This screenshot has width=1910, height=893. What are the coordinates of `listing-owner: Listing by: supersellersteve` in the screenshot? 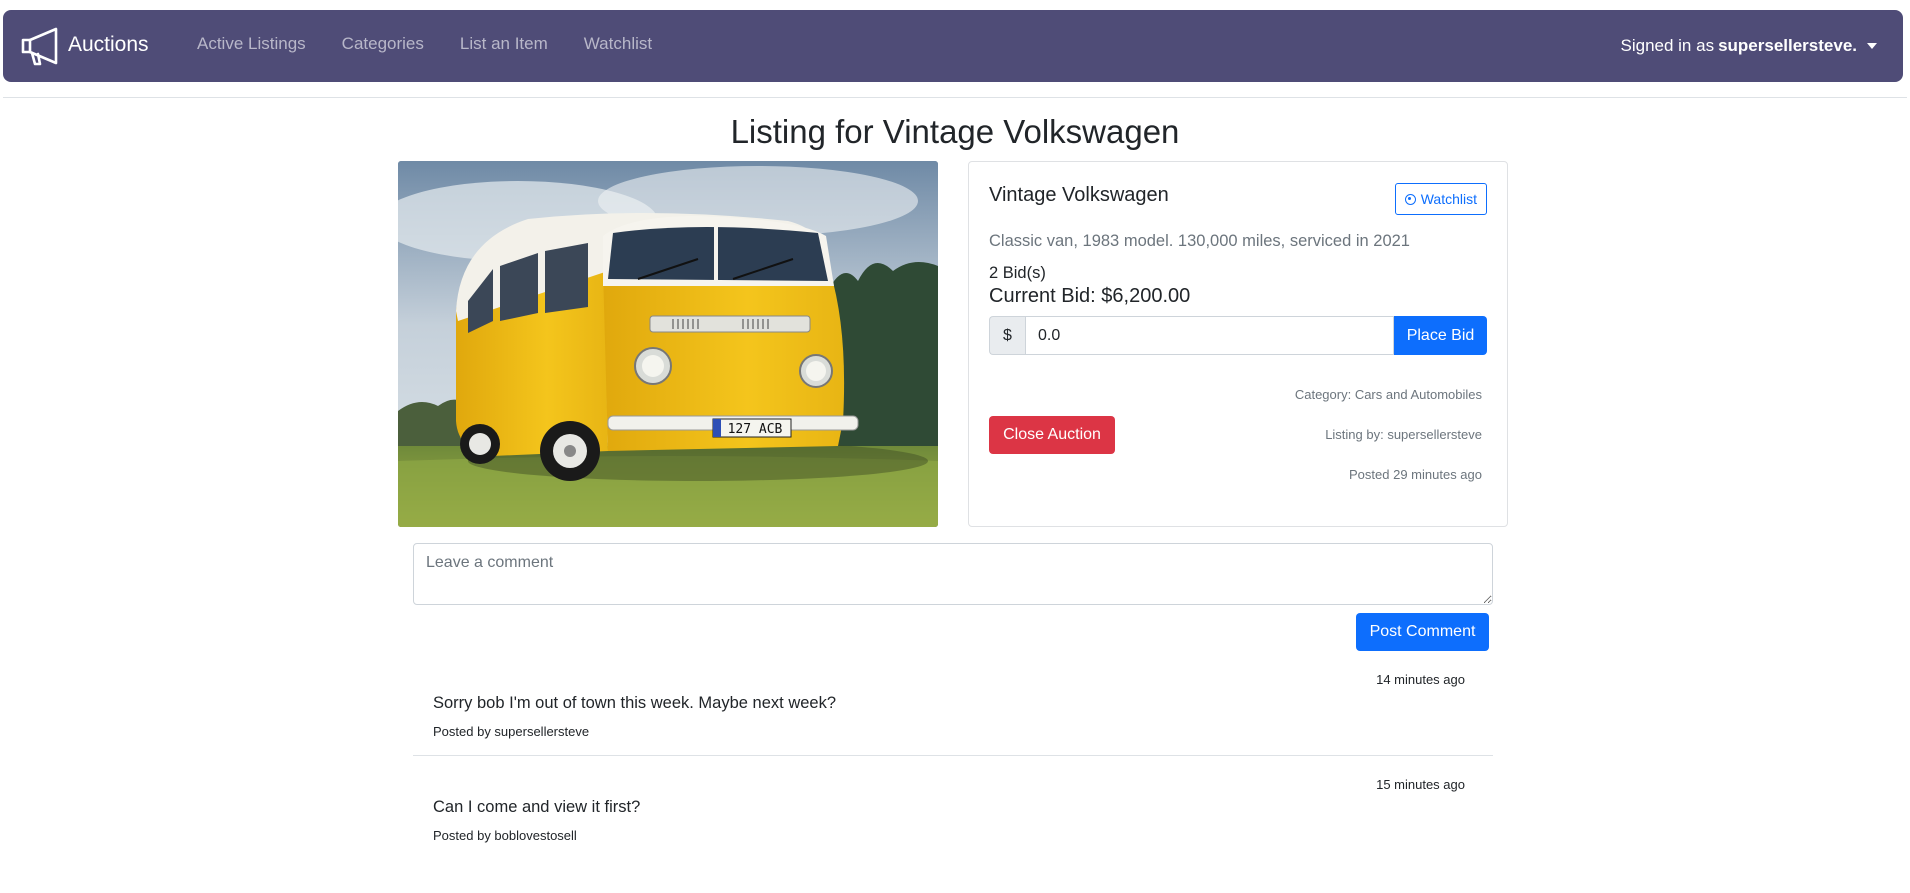 It's located at (1403, 434).